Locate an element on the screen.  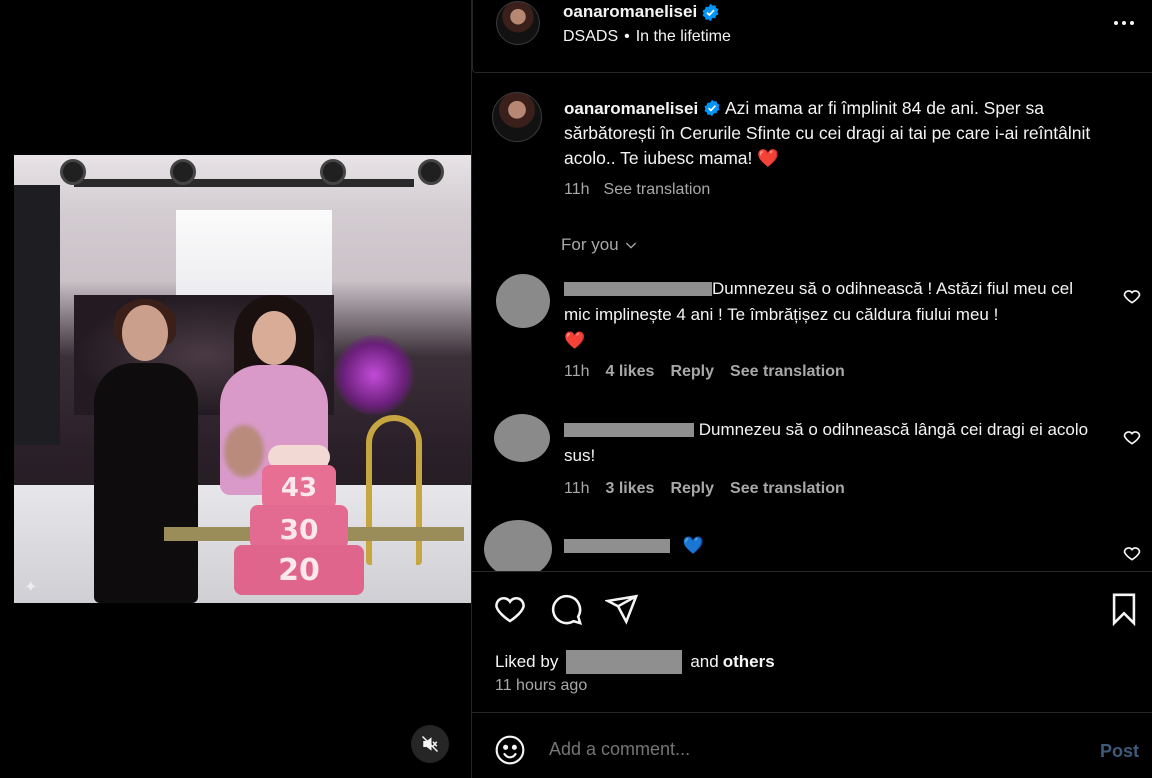
photo-gold-decoration is located at coordinates (394, 490).